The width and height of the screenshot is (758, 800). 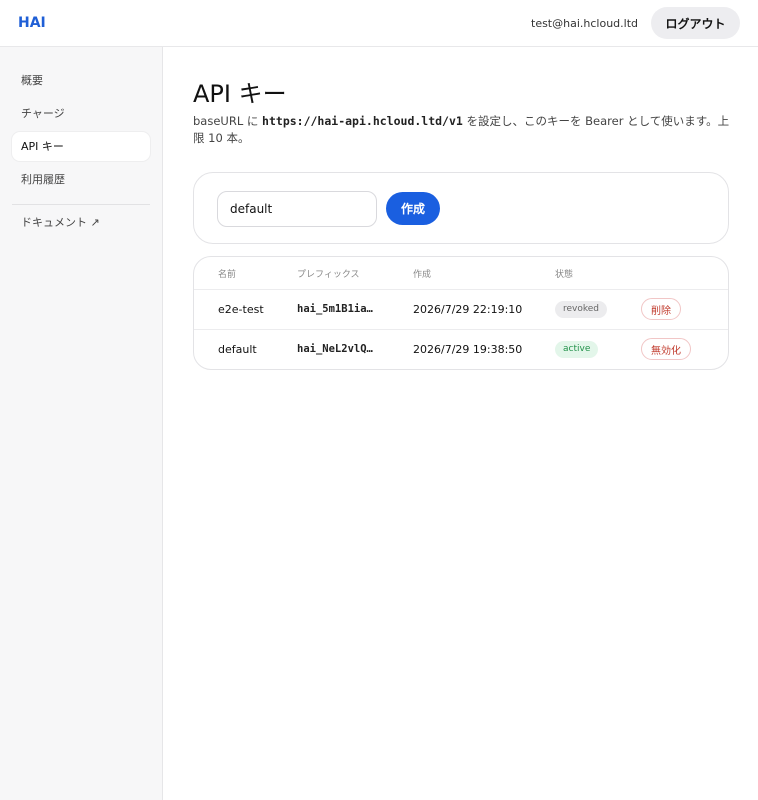 I want to click on sidebar-divider, so click(x=81, y=204).